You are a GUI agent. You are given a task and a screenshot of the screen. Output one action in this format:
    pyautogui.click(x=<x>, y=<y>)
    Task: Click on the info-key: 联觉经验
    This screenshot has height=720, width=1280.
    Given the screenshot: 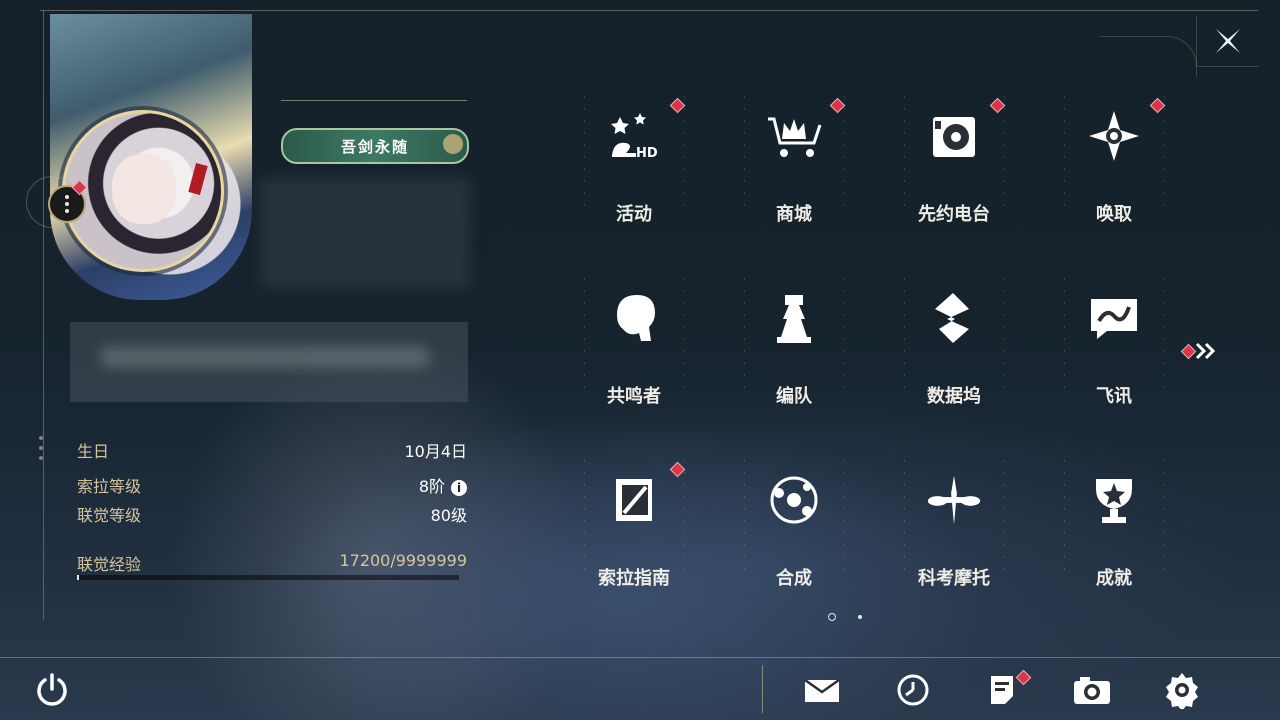 What is the action you would take?
    pyautogui.click(x=109, y=564)
    